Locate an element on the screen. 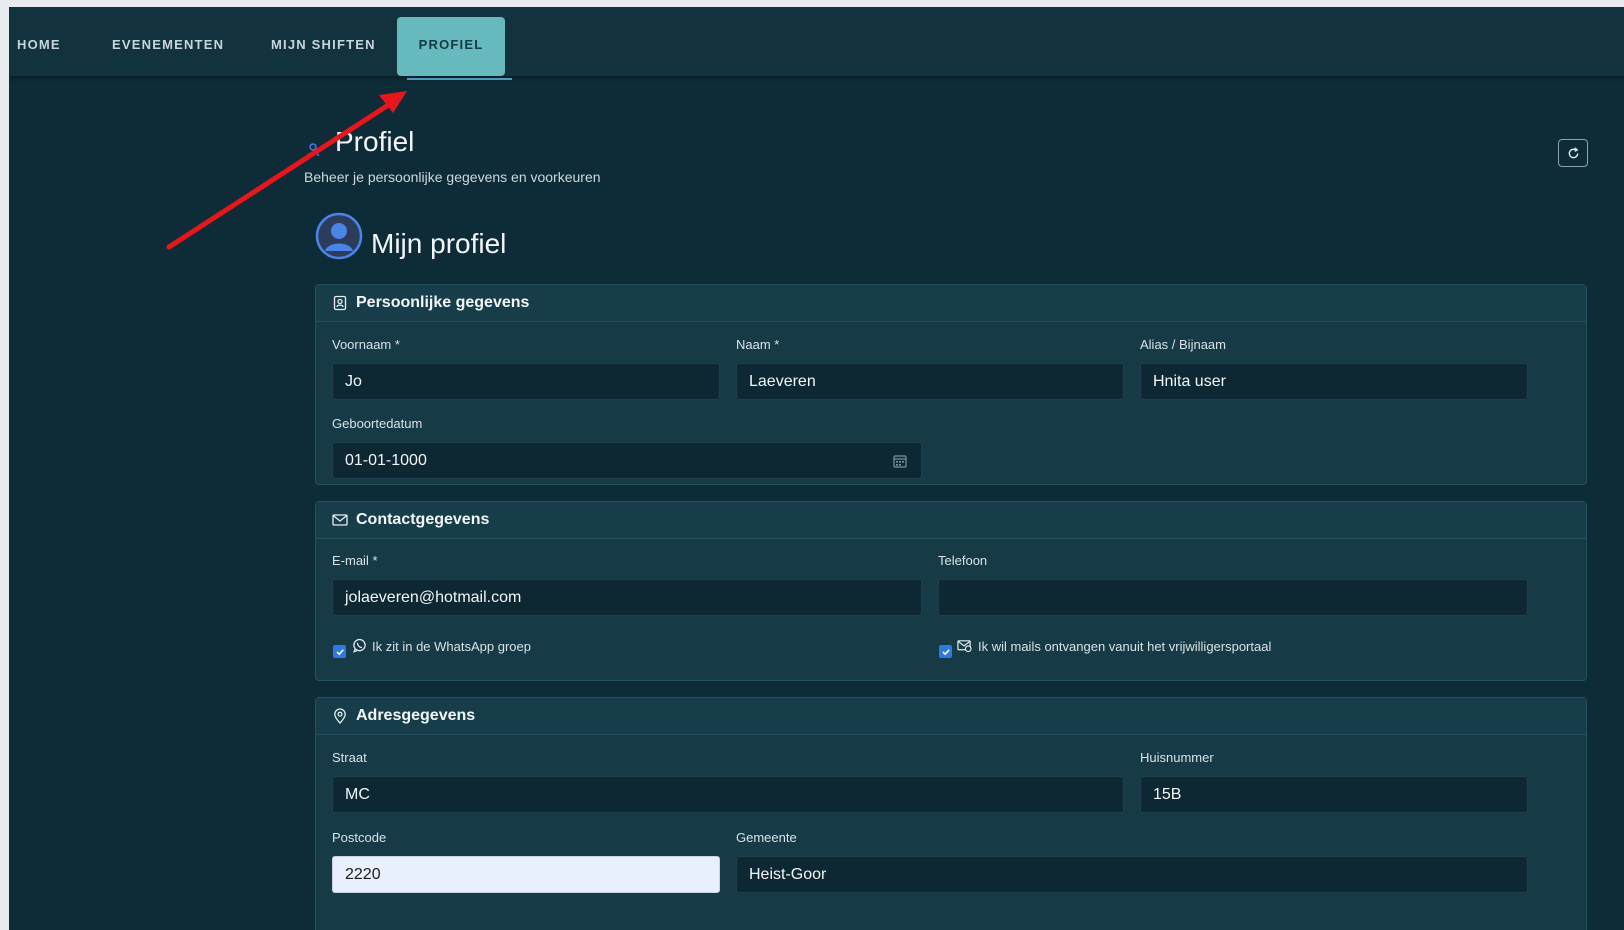  alias-input: Hnita user is located at coordinates (1334, 381).